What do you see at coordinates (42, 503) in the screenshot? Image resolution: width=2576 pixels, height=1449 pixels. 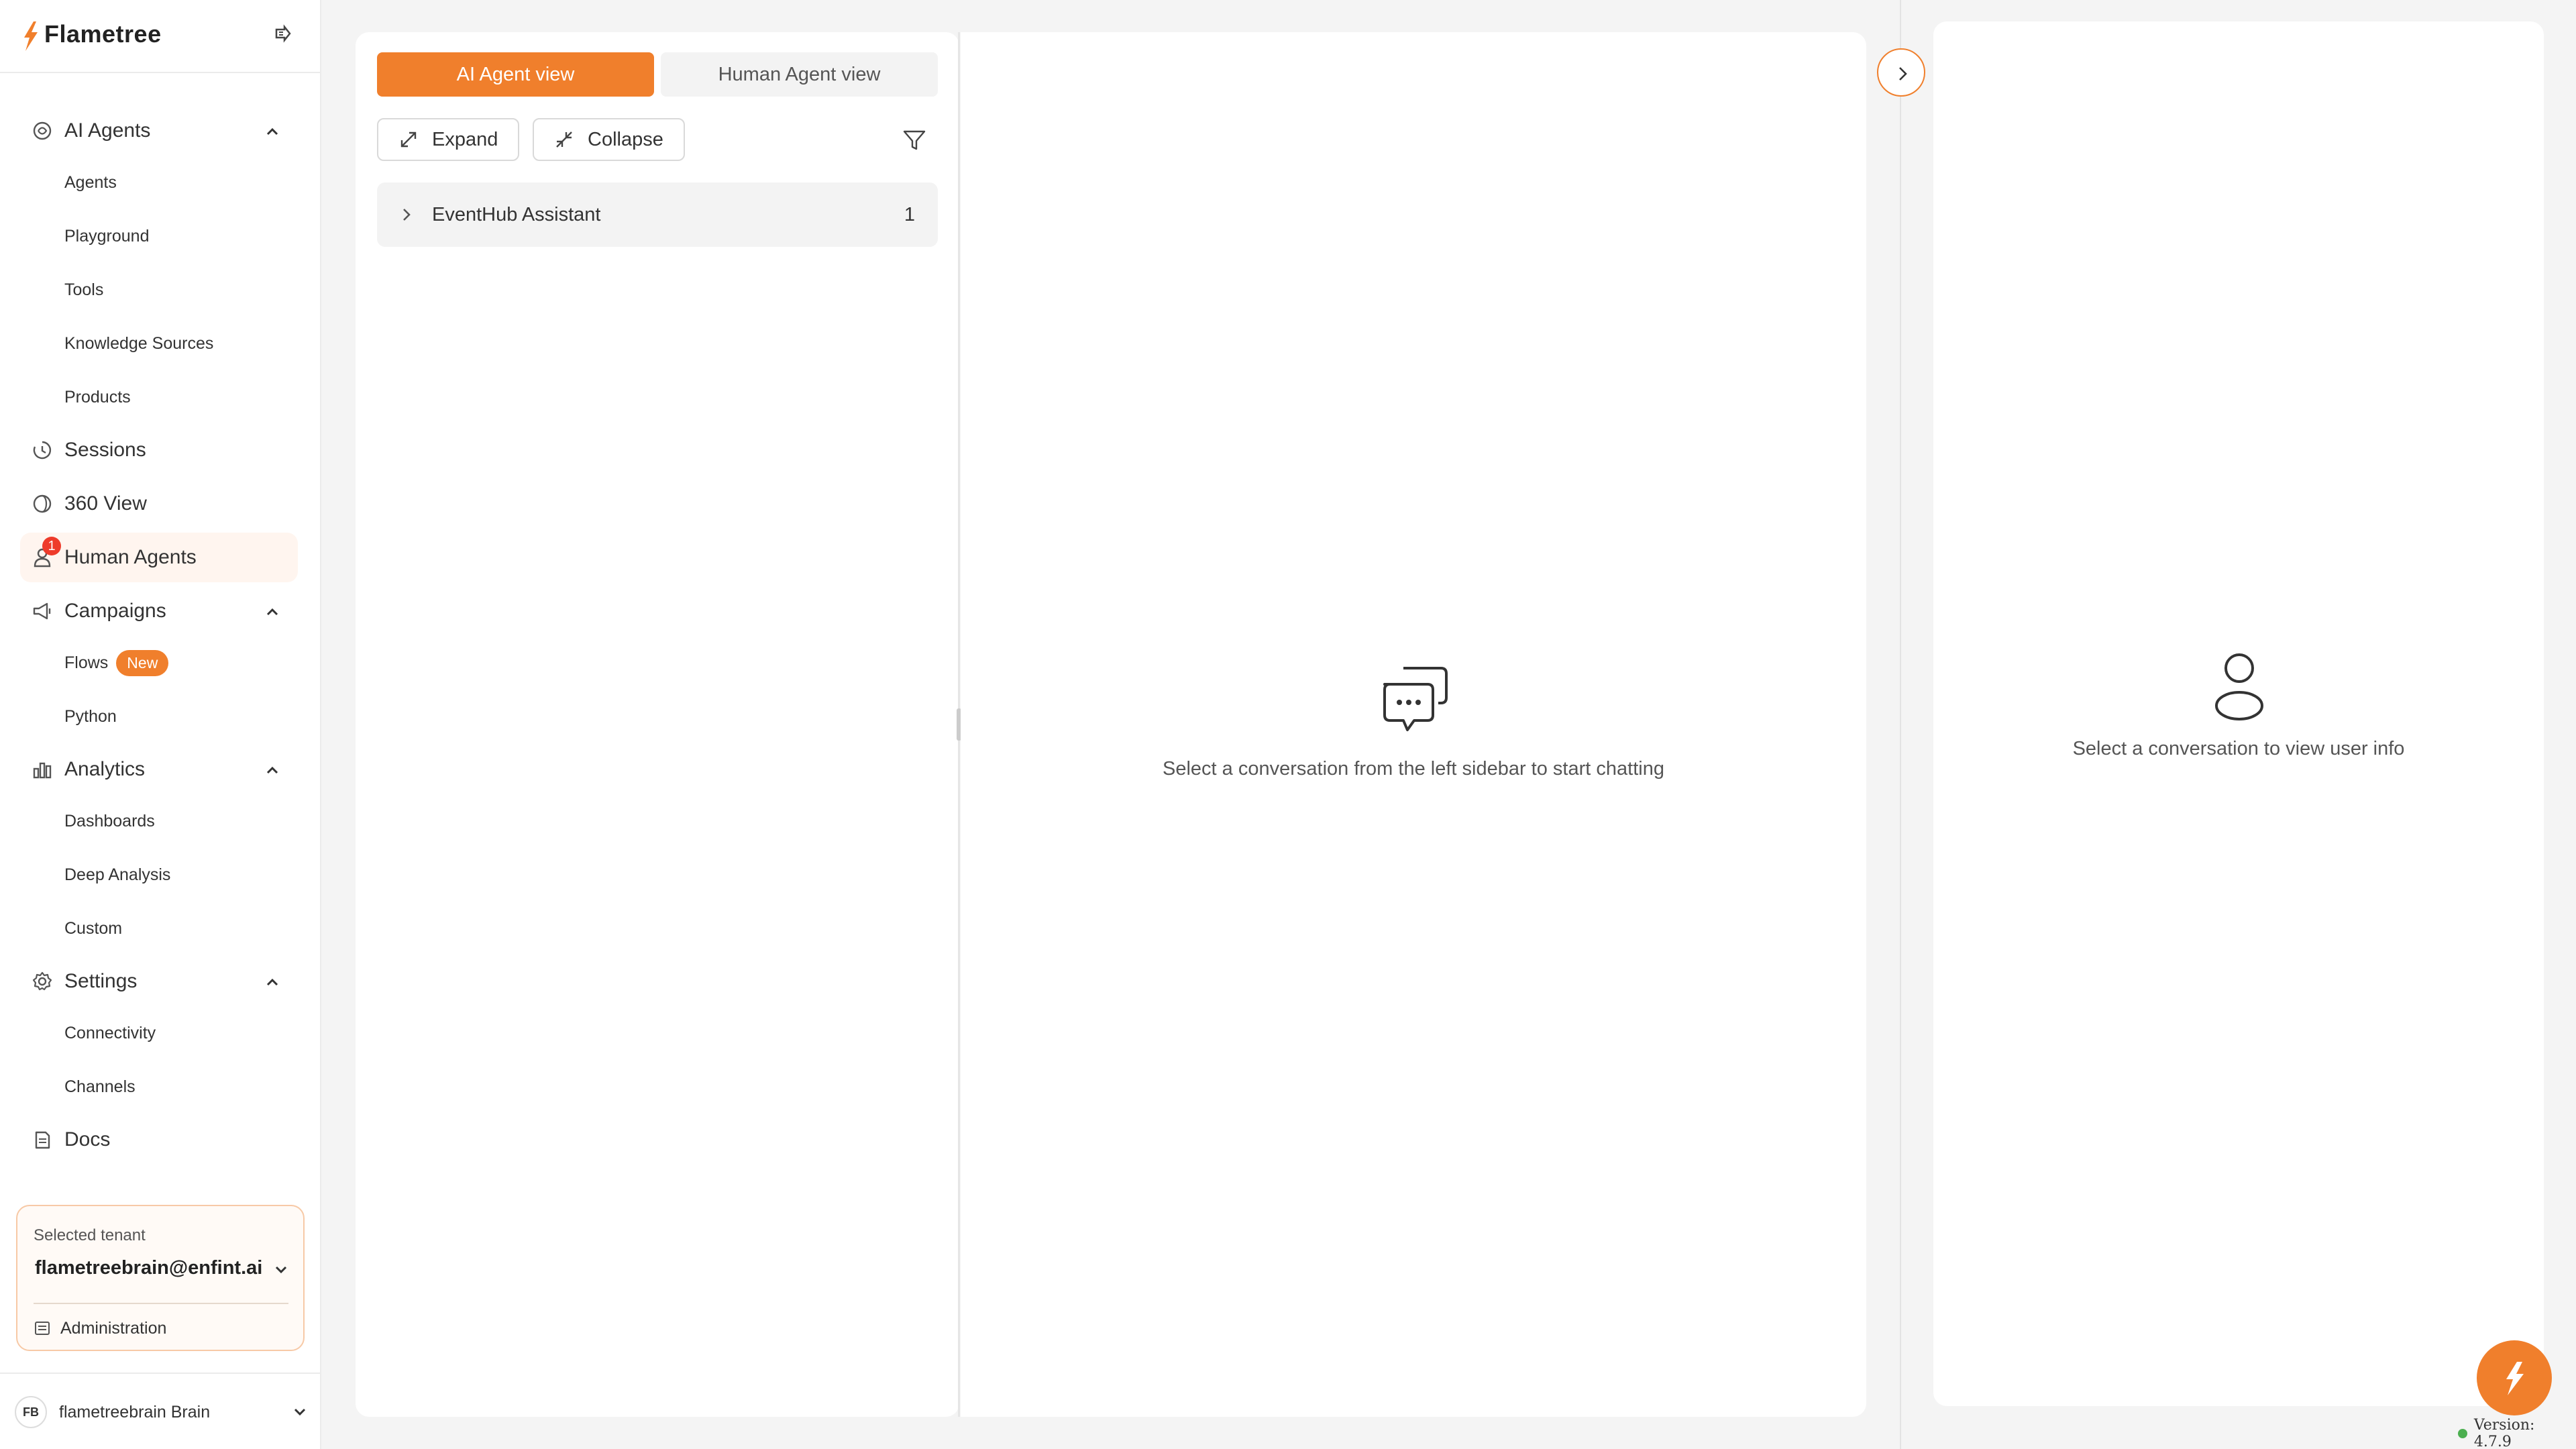 I see `360-view-icon` at bounding box center [42, 503].